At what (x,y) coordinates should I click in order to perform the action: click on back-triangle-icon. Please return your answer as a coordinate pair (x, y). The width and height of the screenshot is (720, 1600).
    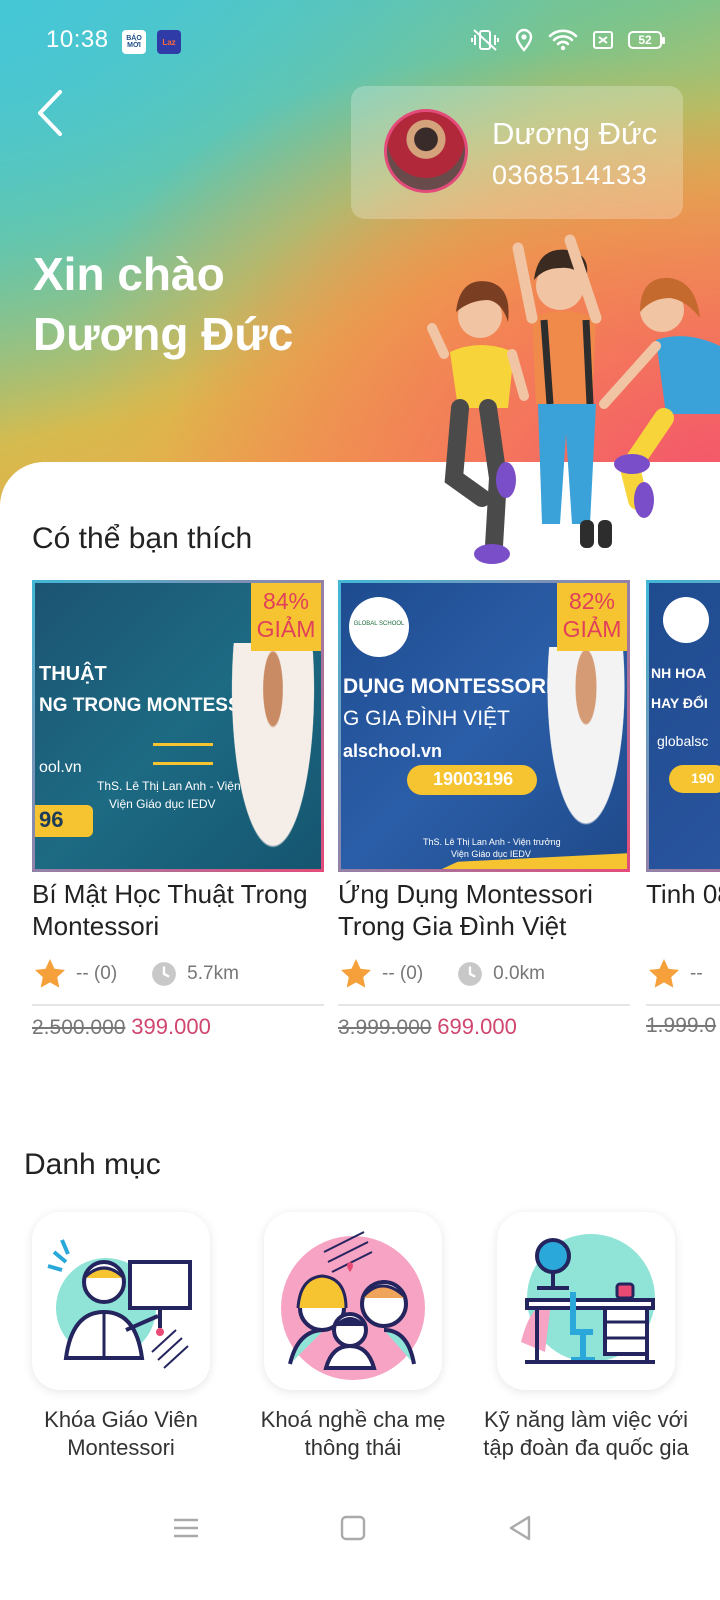
    Looking at the image, I should click on (520, 1528).